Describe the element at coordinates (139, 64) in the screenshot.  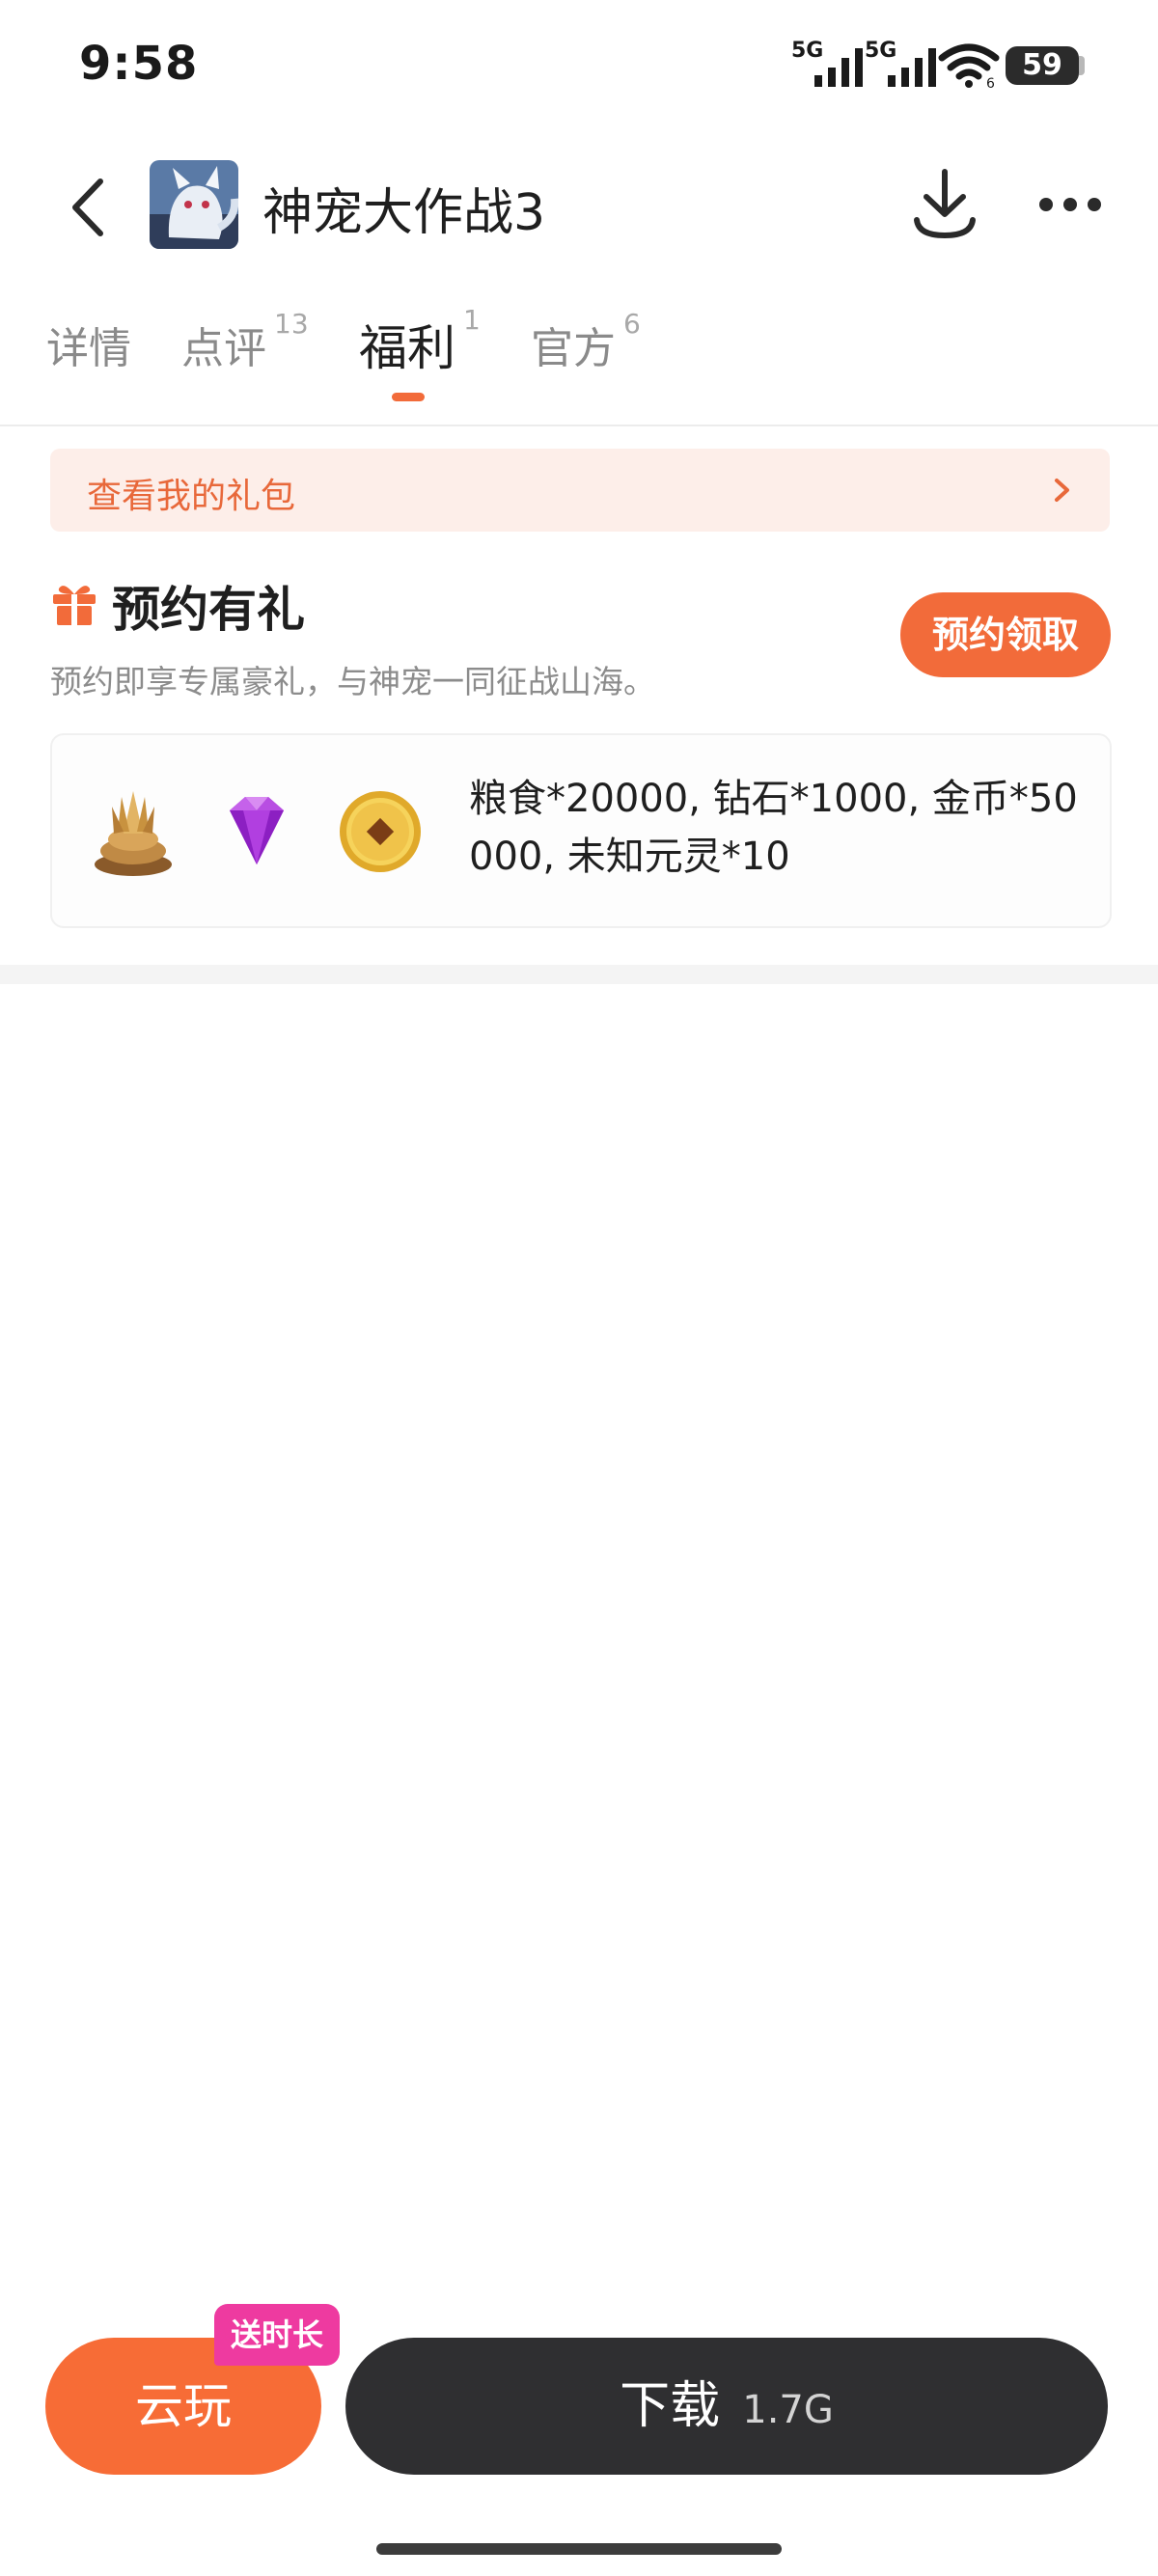
I see `status-time: 9:58` at that location.